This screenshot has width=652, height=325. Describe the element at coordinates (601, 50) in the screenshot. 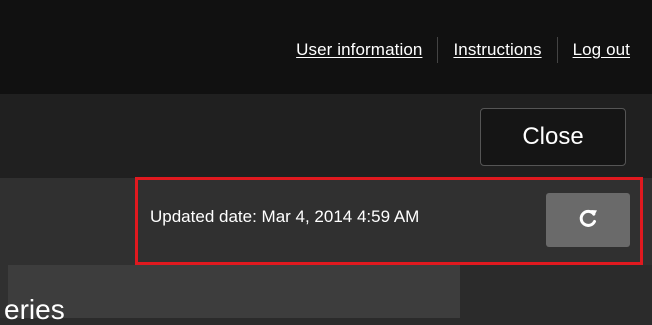

I see `log-out-link: Log out` at that location.